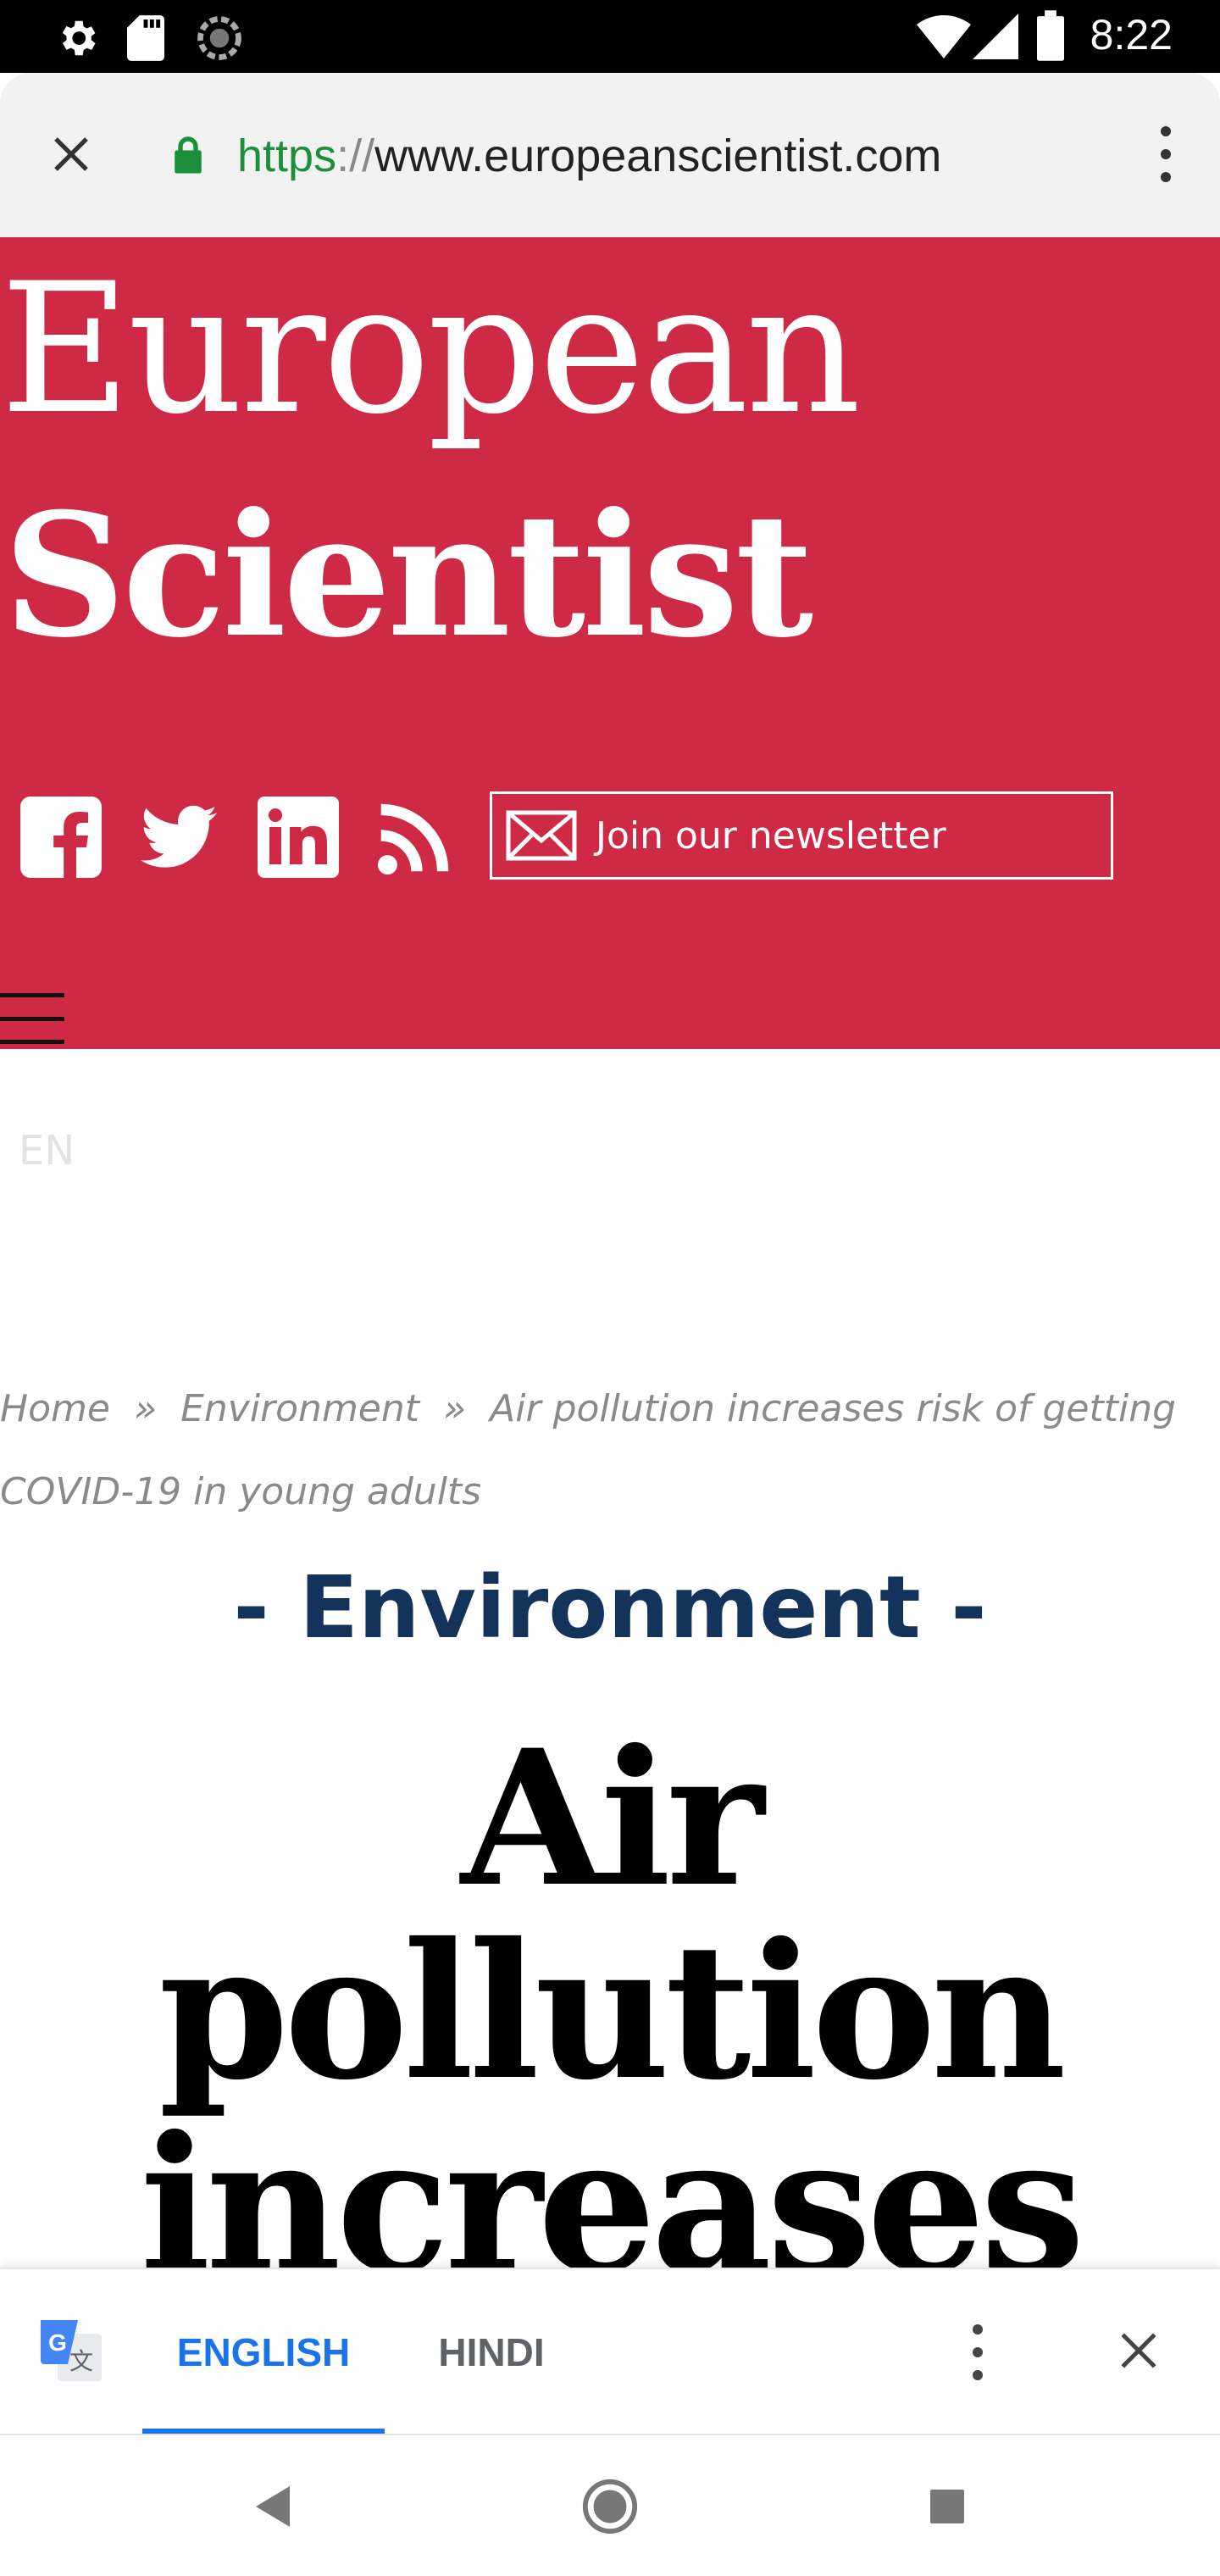 The image size is (1220, 2576). I want to click on tab-hindi: HINDI, so click(491, 2352).